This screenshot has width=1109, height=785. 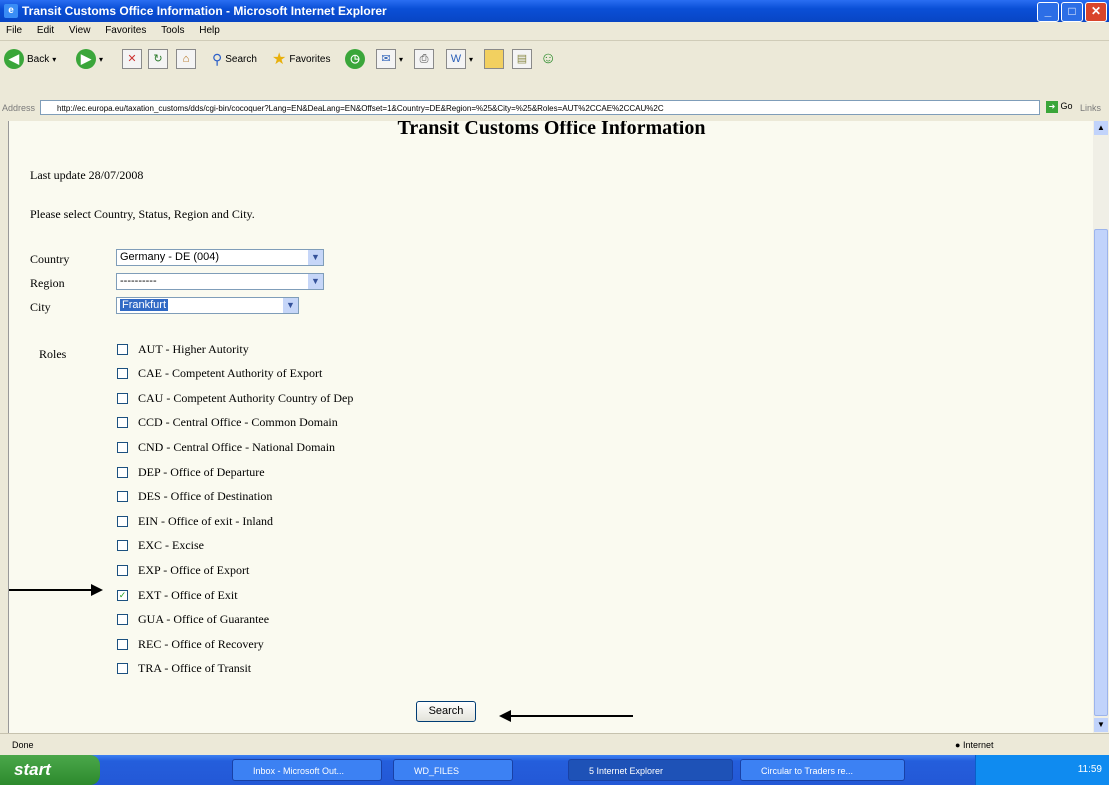 What do you see at coordinates (1072, 12) in the screenshot?
I see `maximize-button: □` at bounding box center [1072, 12].